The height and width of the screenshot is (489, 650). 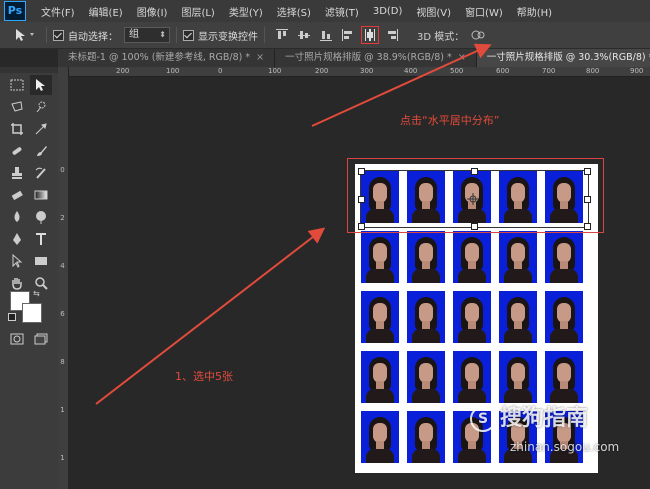 What do you see at coordinates (41, 217) in the screenshot?
I see `dodge-tool` at bounding box center [41, 217].